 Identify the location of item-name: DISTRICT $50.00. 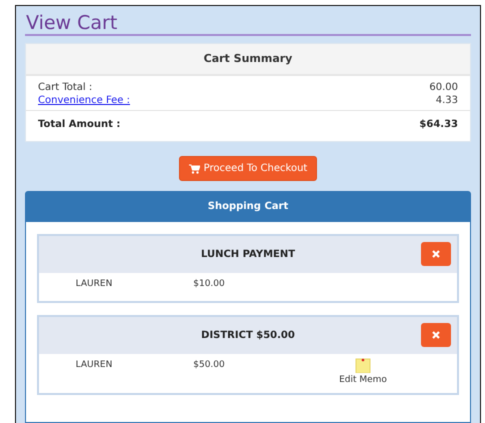
(248, 335).